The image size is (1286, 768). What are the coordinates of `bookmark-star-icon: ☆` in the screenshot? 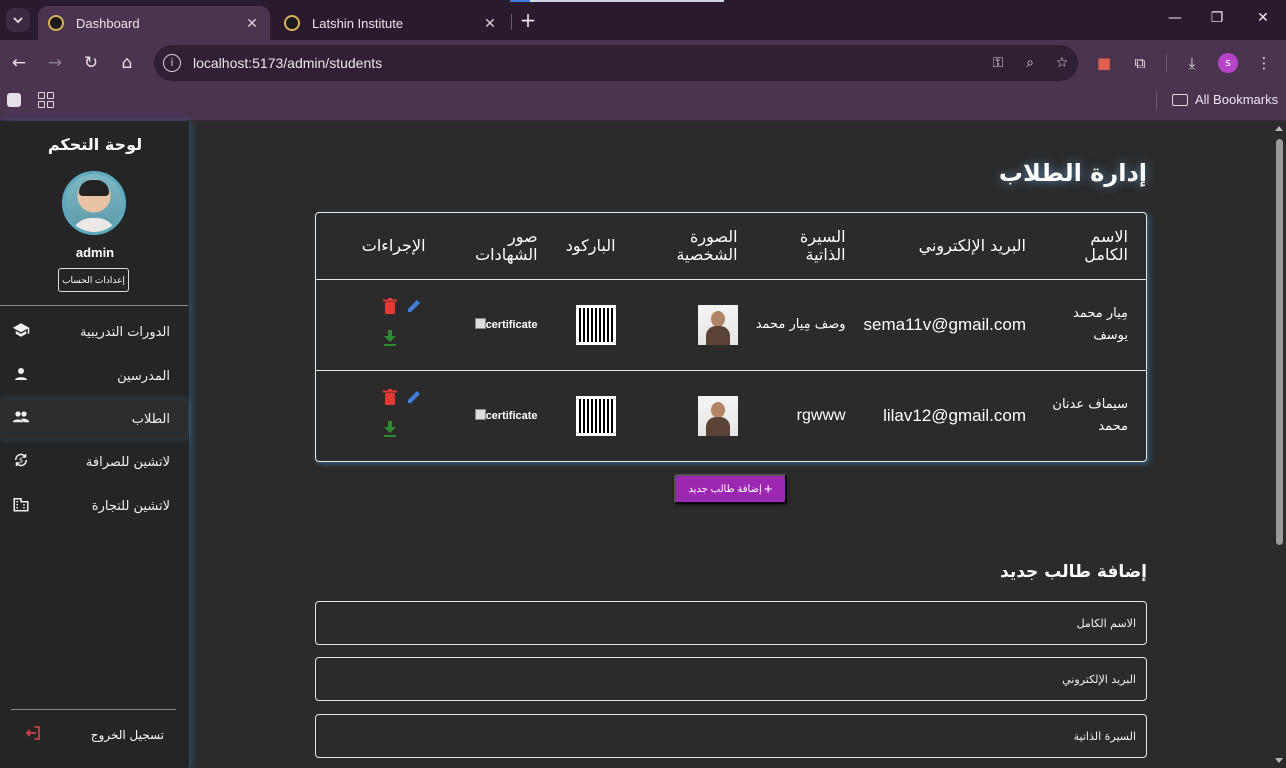 It's located at (1062, 63).